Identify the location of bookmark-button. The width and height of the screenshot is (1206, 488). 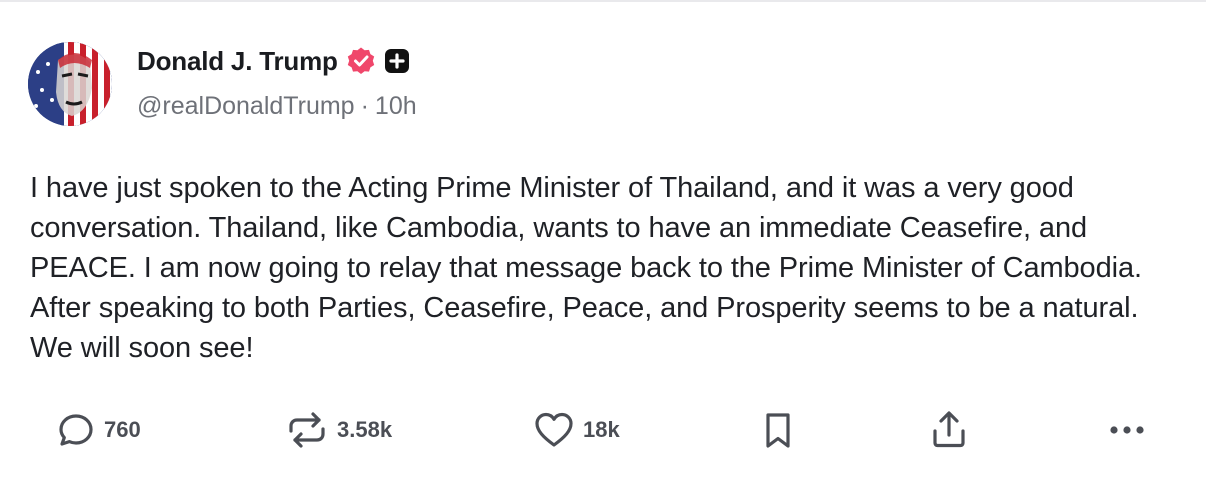
(778, 430).